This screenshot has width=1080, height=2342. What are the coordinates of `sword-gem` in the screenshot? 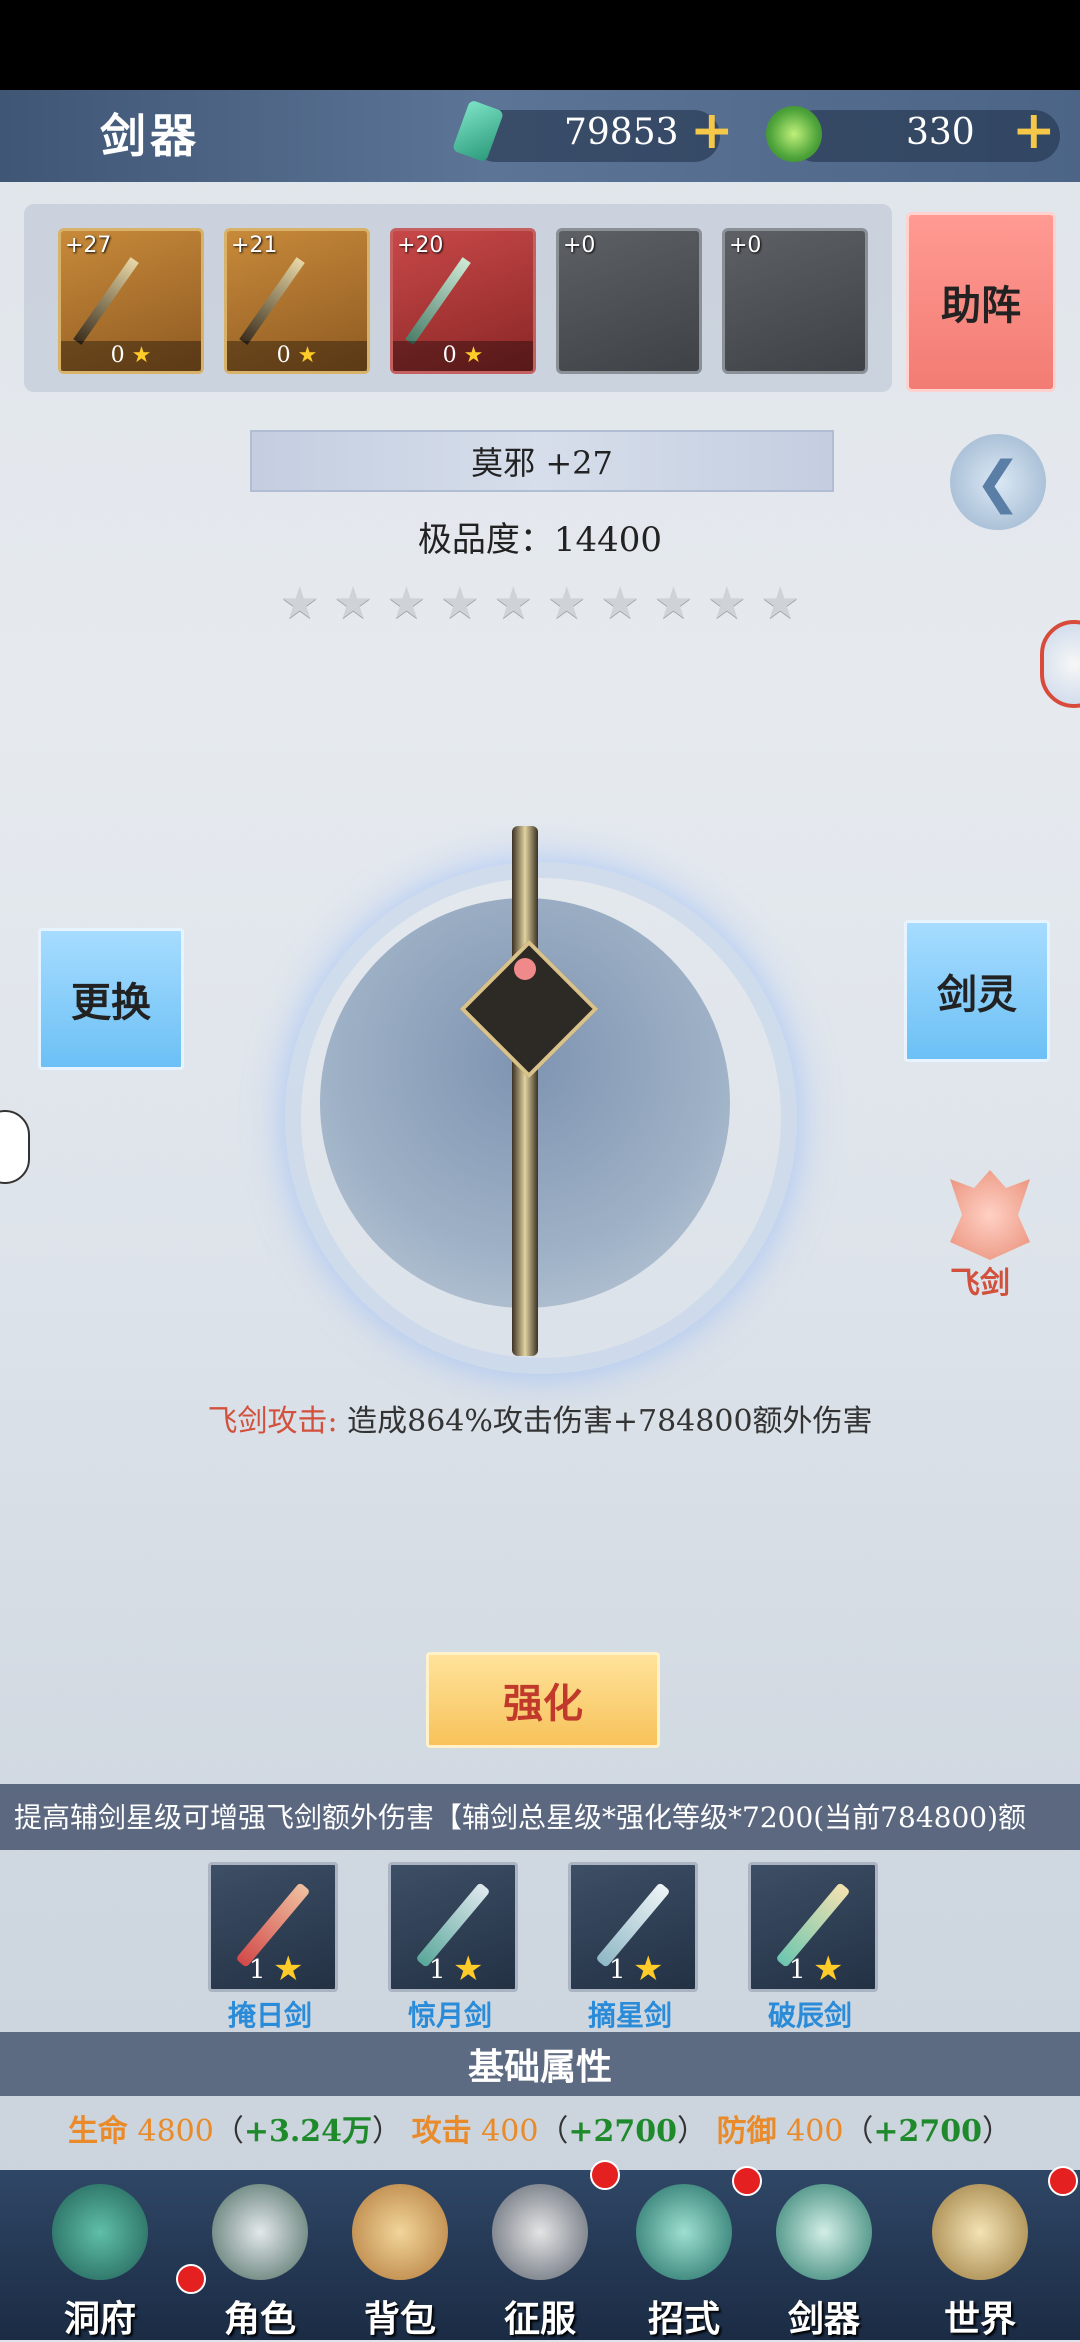 It's located at (525, 969).